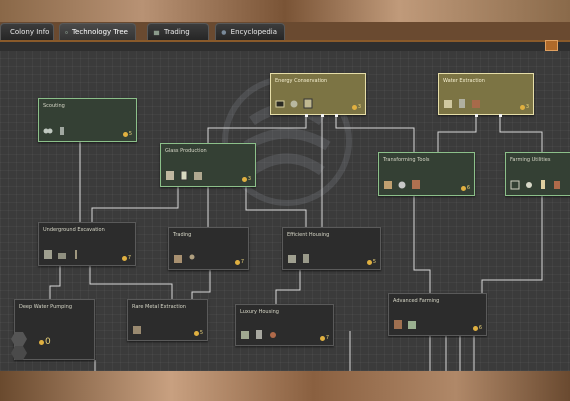  Describe the element at coordinates (486, 94) in the screenshot. I see `tech-node-water-extraction: Water Extraction 3` at that location.